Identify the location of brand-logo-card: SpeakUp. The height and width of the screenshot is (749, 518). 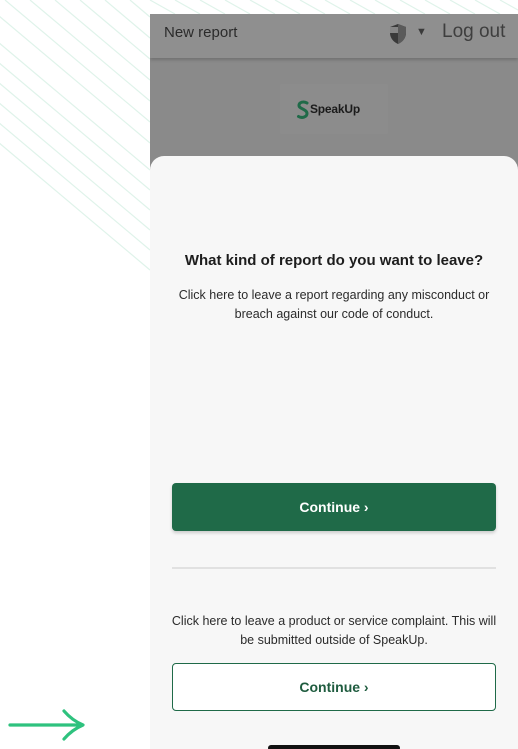
(334, 109).